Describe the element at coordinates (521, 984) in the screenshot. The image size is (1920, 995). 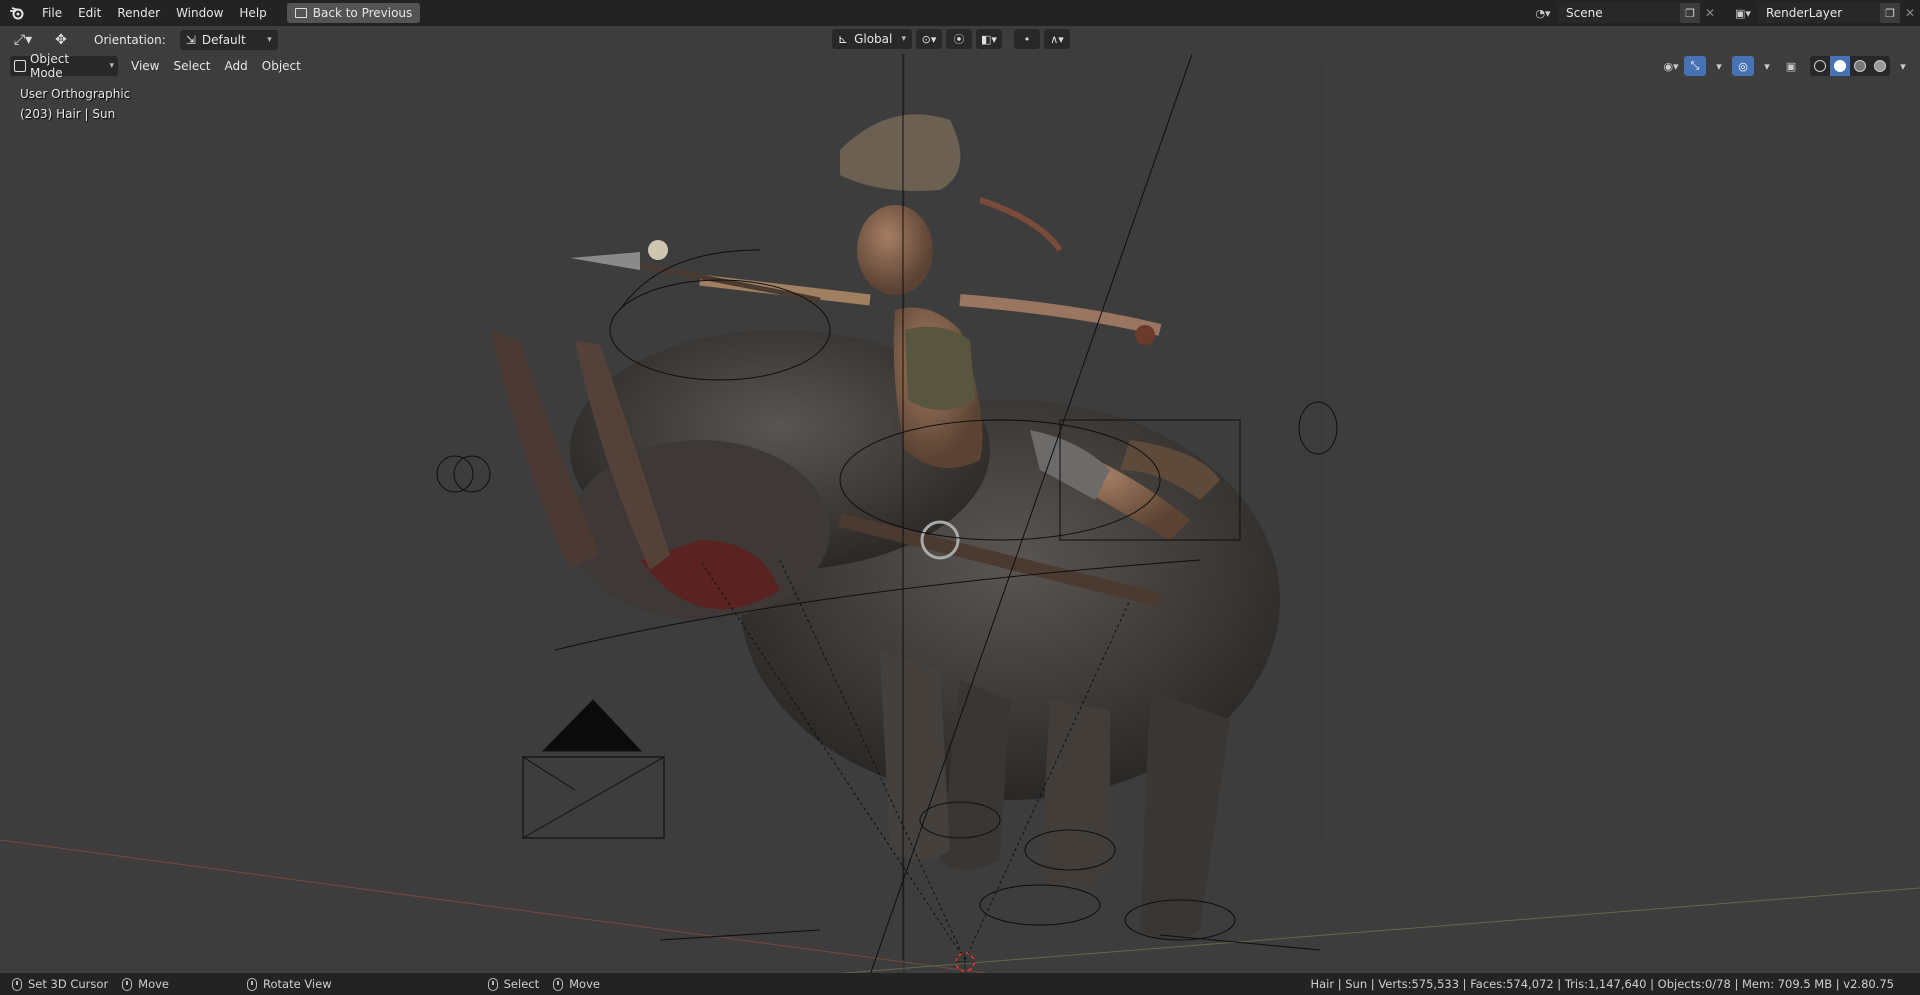
I see `select-label: Select` at that location.